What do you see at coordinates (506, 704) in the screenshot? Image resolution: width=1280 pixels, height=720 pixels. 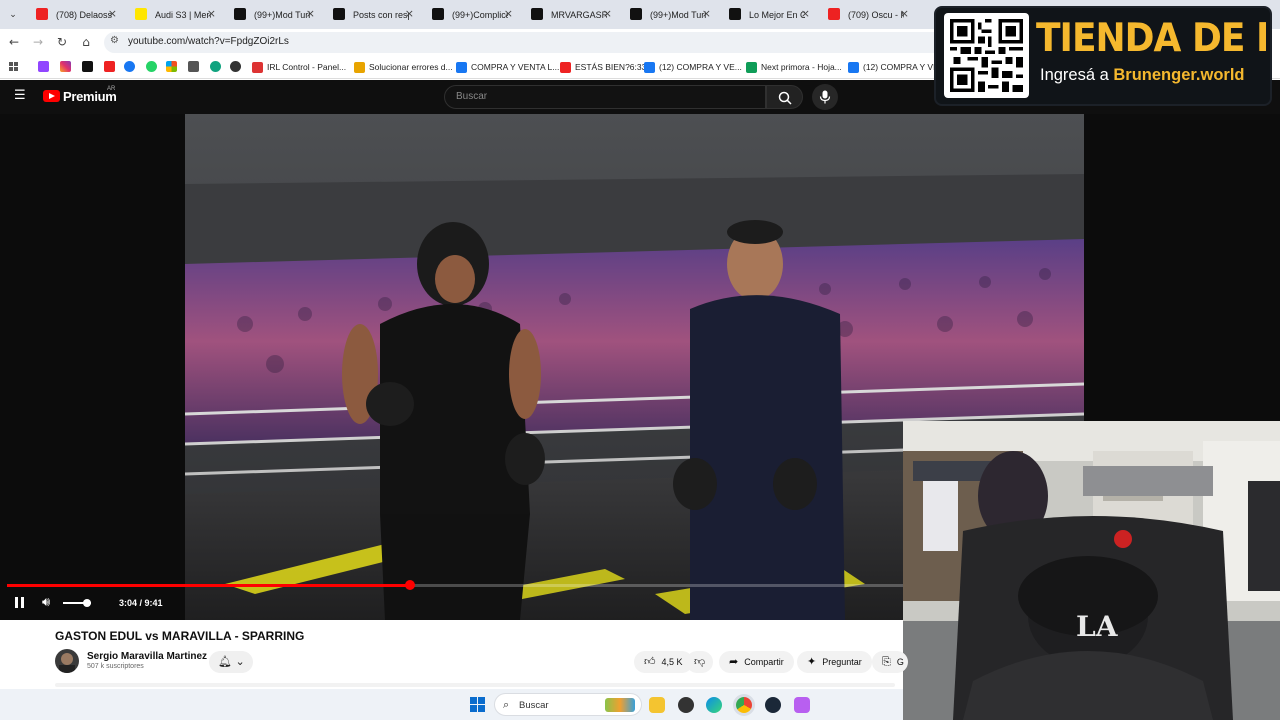 I see `search-icon: ⌕` at bounding box center [506, 704].